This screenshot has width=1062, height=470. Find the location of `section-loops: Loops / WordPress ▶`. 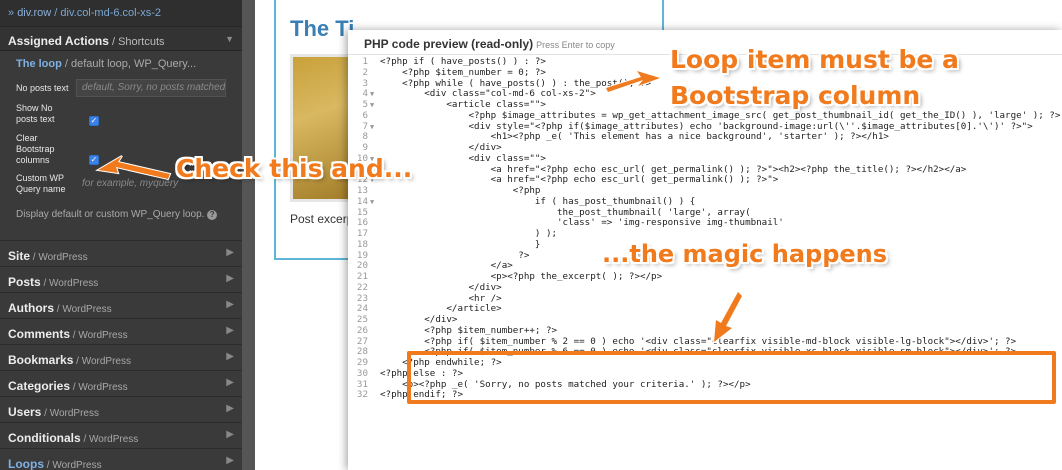

section-loops: Loops / WordPress ▶ is located at coordinates (121, 459).